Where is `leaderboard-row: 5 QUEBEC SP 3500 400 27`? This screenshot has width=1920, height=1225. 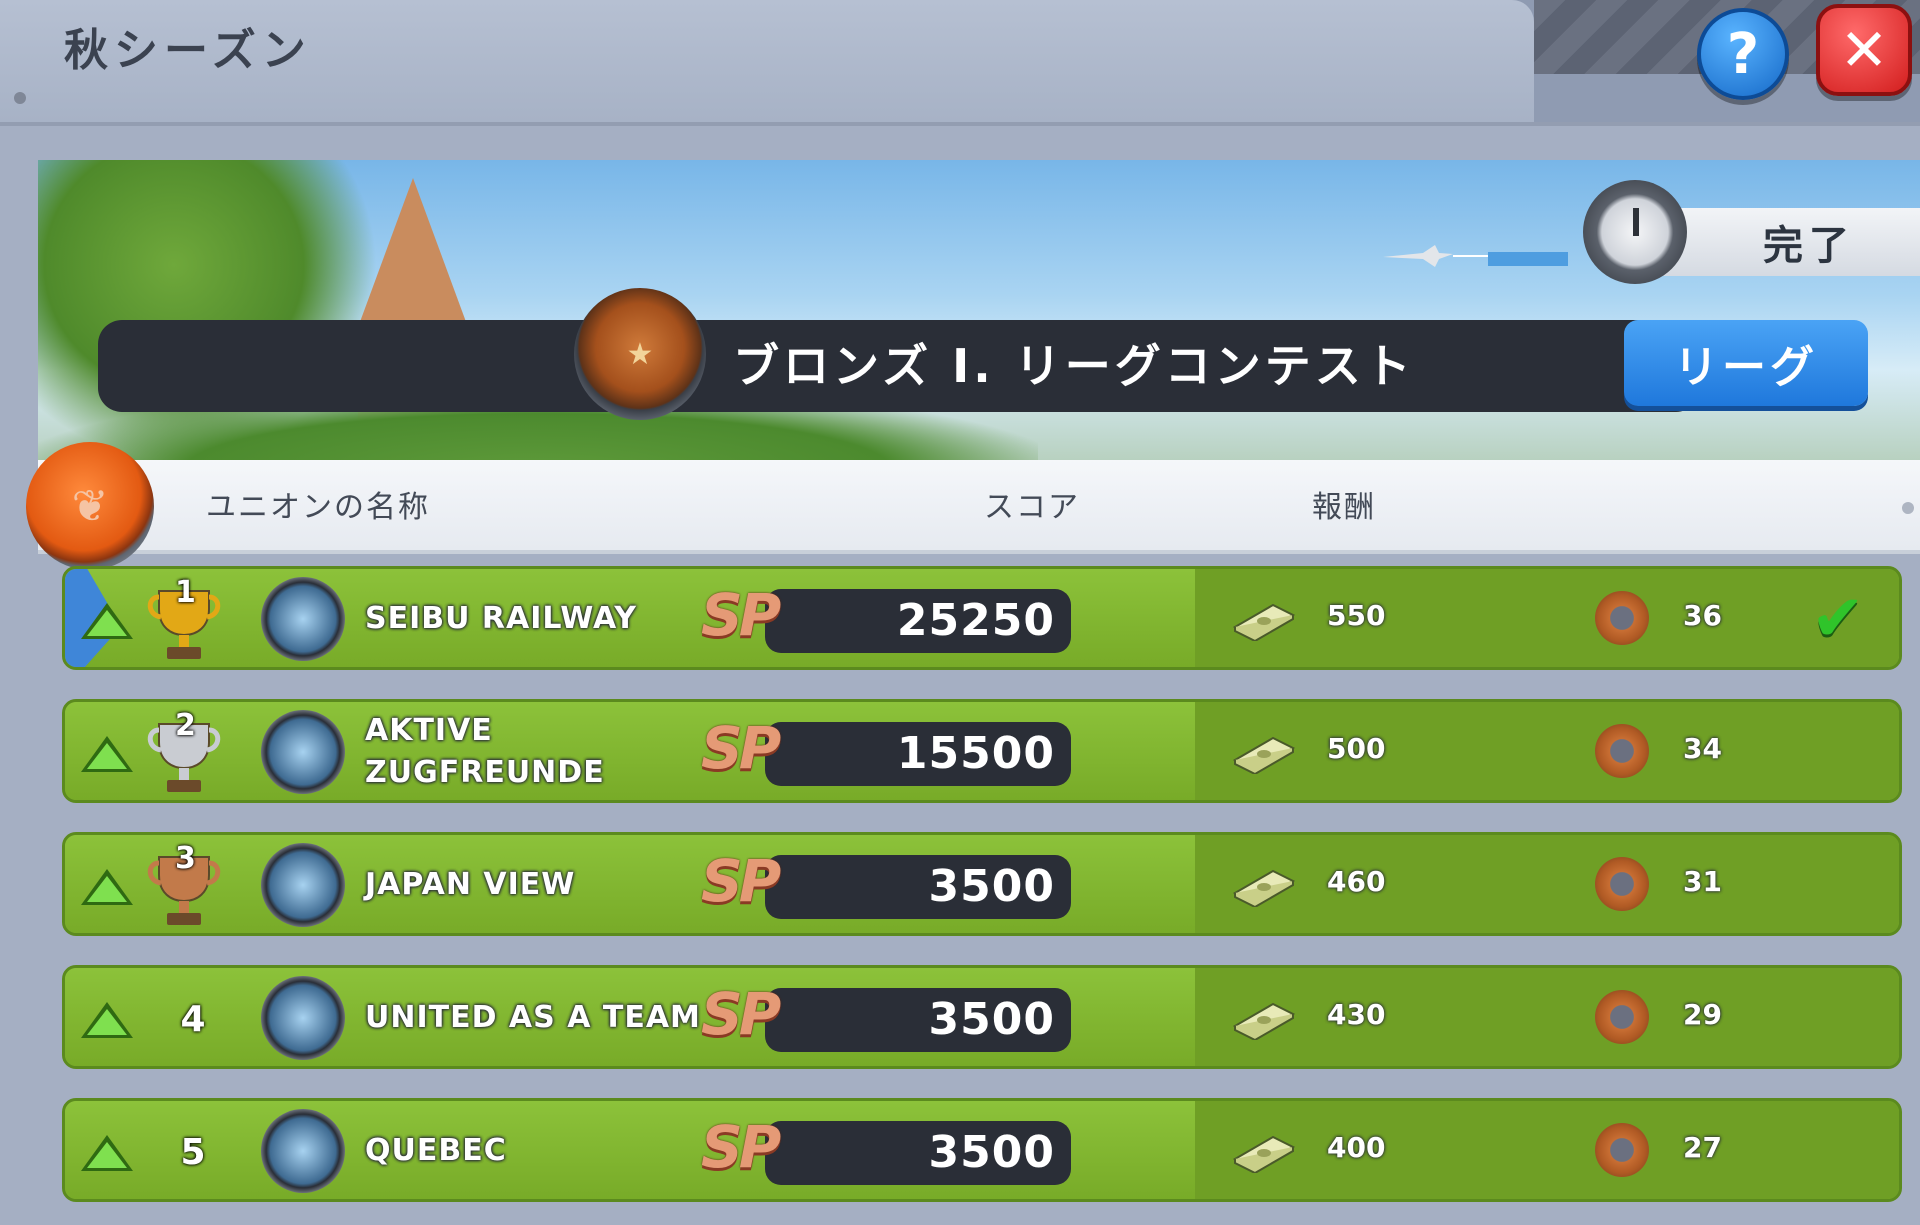
leaderboard-row: 5 QUEBEC SP 3500 400 27 is located at coordinates (982, 1150).